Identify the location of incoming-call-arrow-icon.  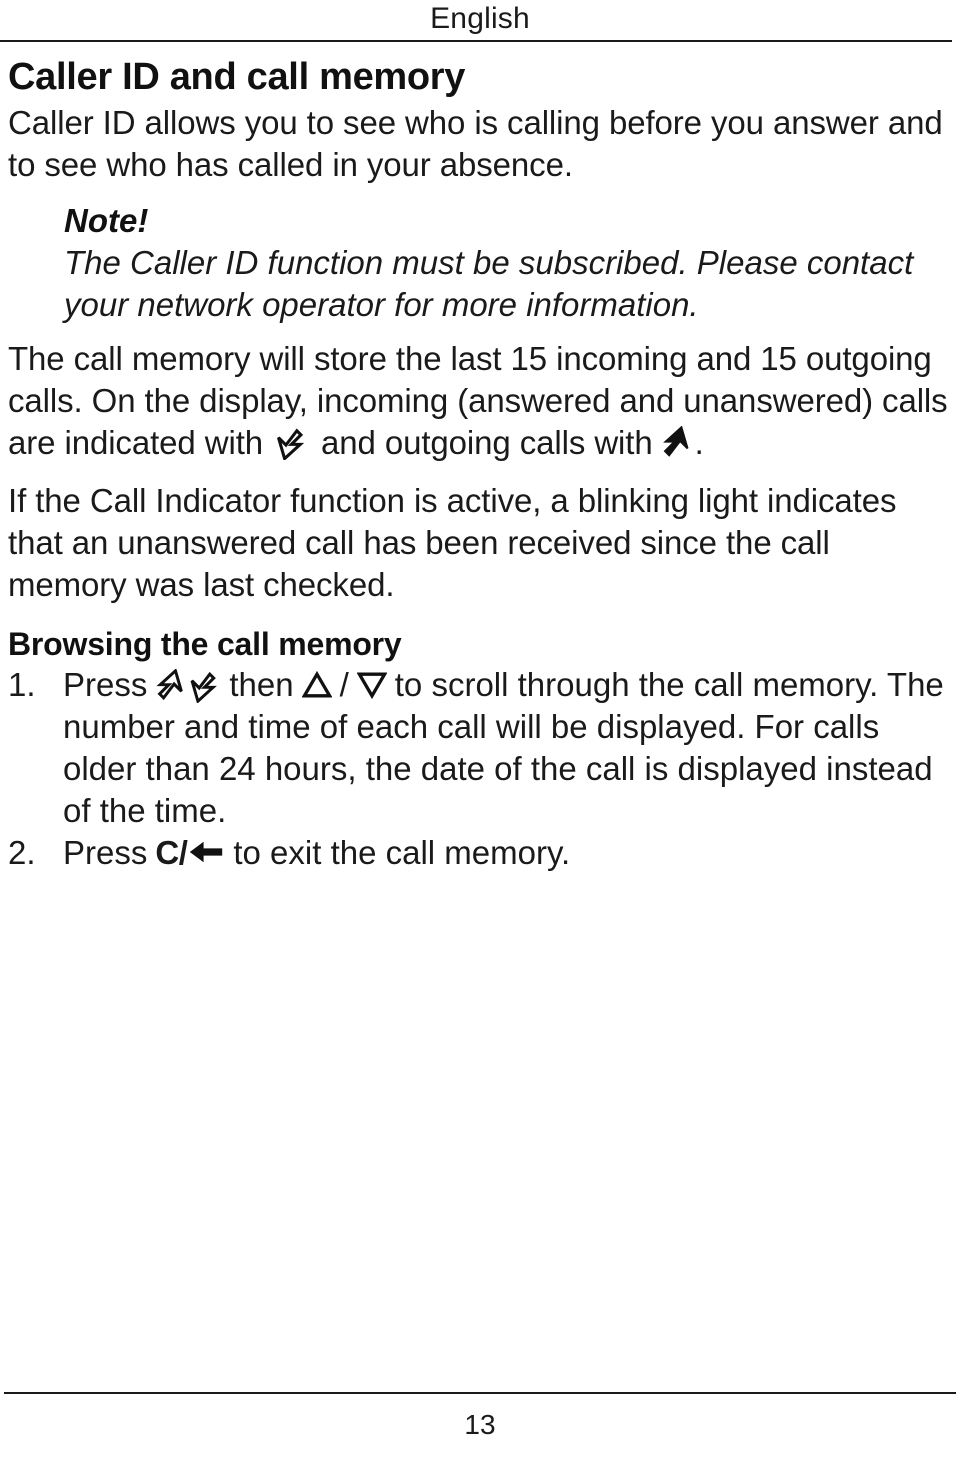
(288, 444).